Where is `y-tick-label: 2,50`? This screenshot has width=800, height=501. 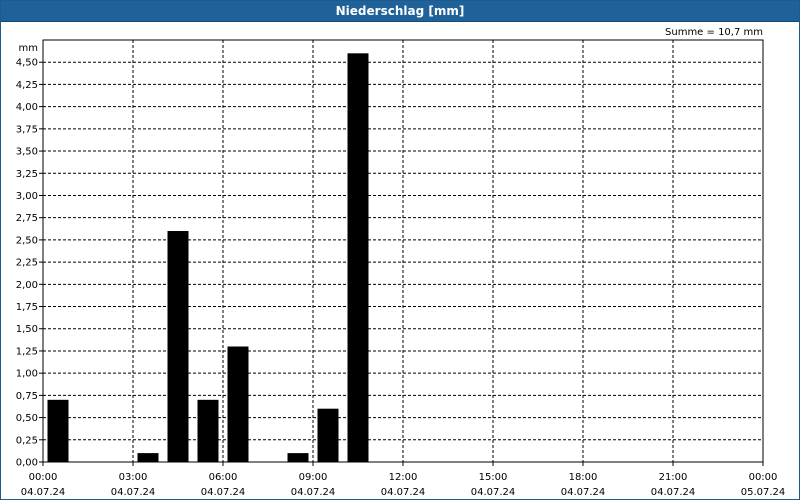 y-tick-label: 2,50 is located at coordinates (27, 240).